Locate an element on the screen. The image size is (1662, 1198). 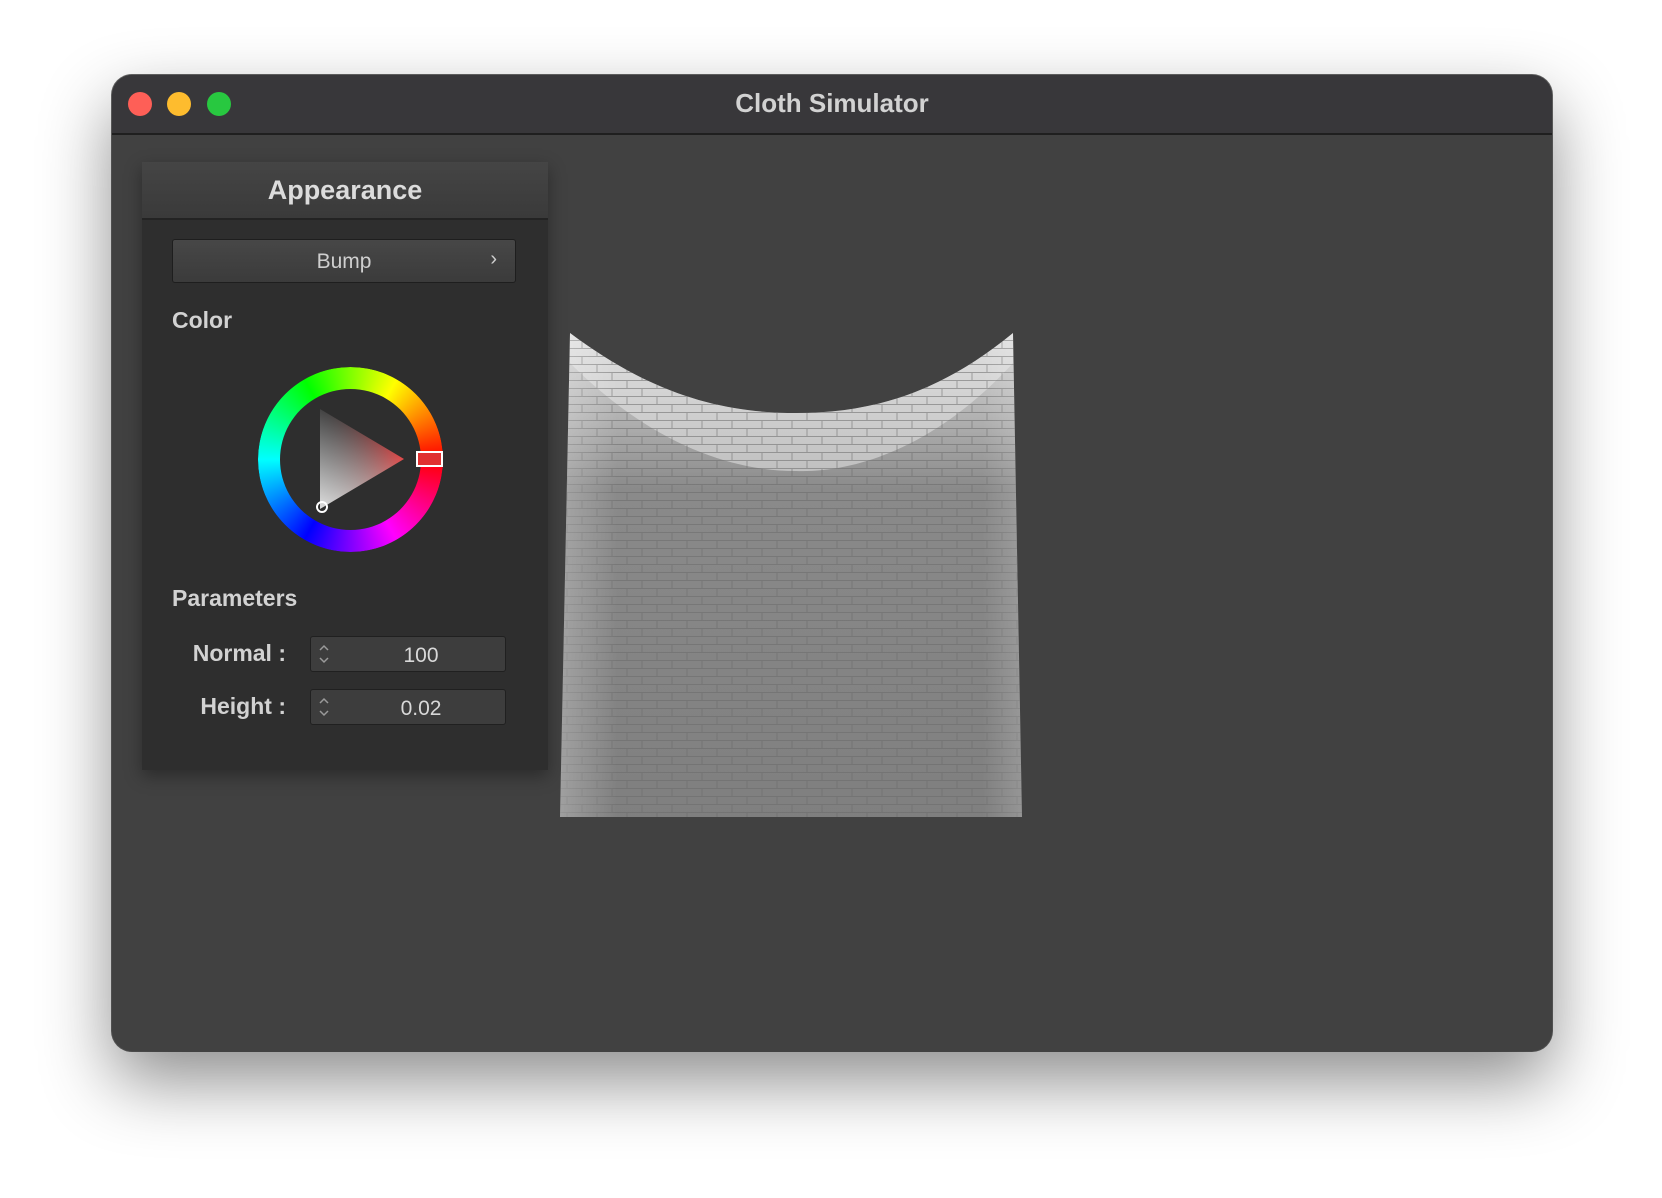
title-bar: Cloth Simulator is located at coordinates (832, 105).